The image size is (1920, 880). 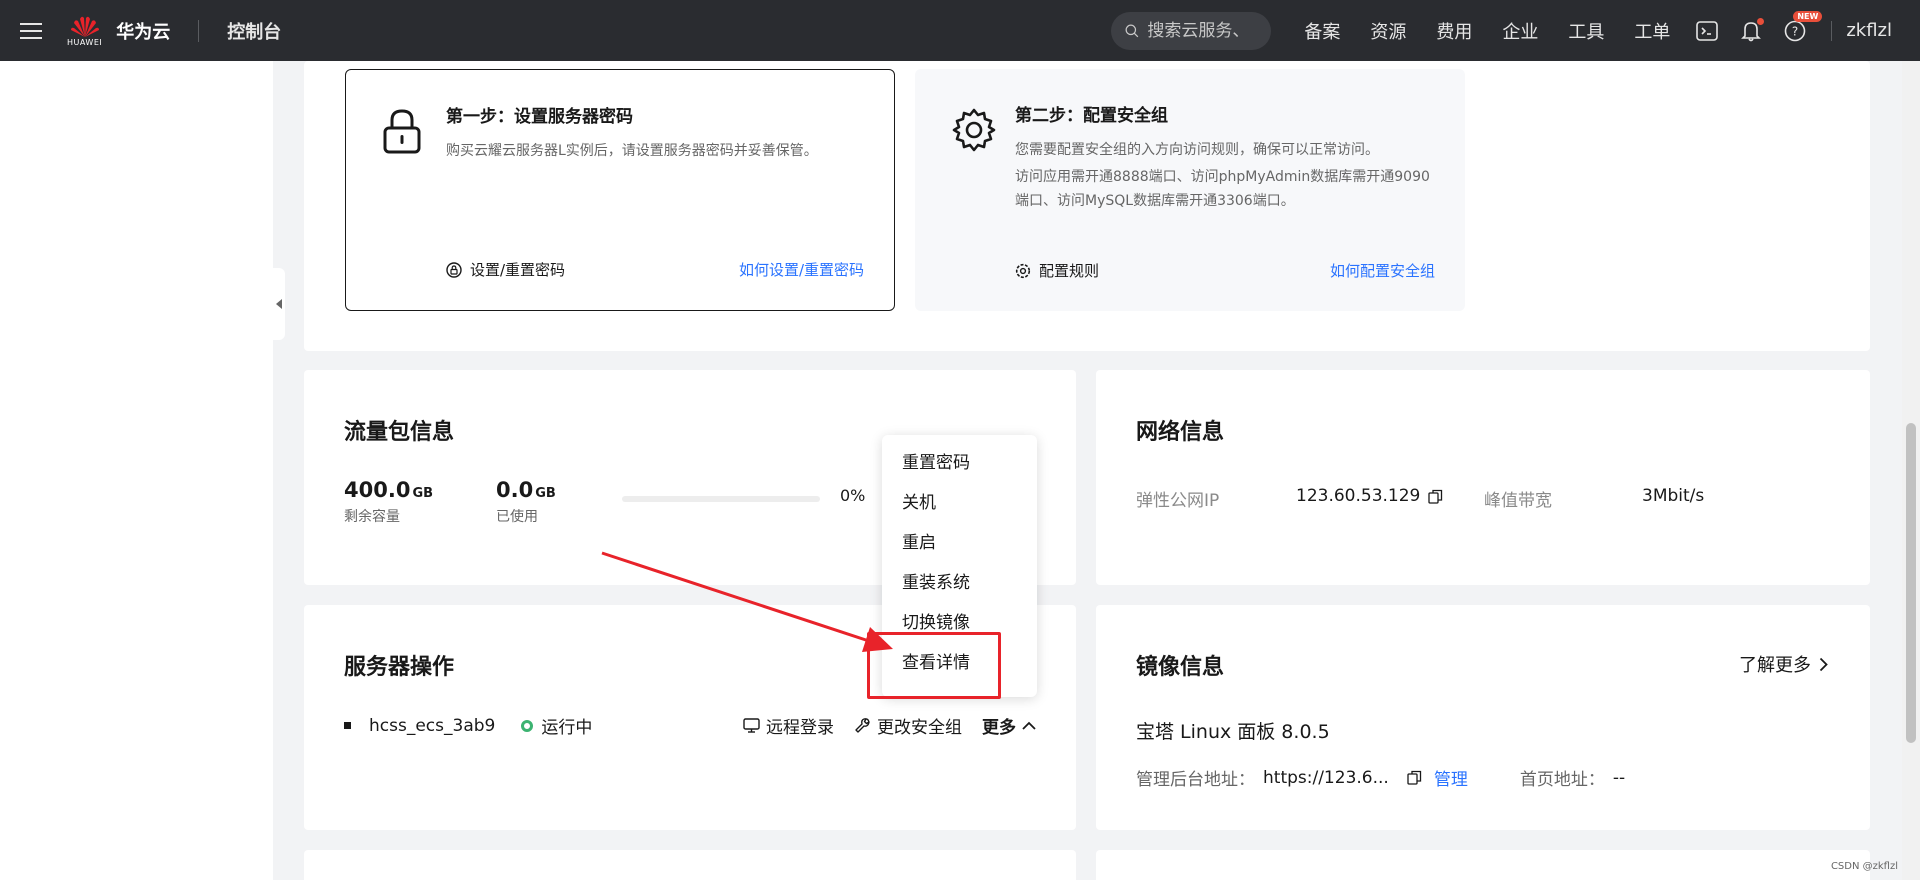 What do you see at coordinates (1023, 270) in the screenshot?
I see `small-gear-icon` at bounding box center [1023, 270].